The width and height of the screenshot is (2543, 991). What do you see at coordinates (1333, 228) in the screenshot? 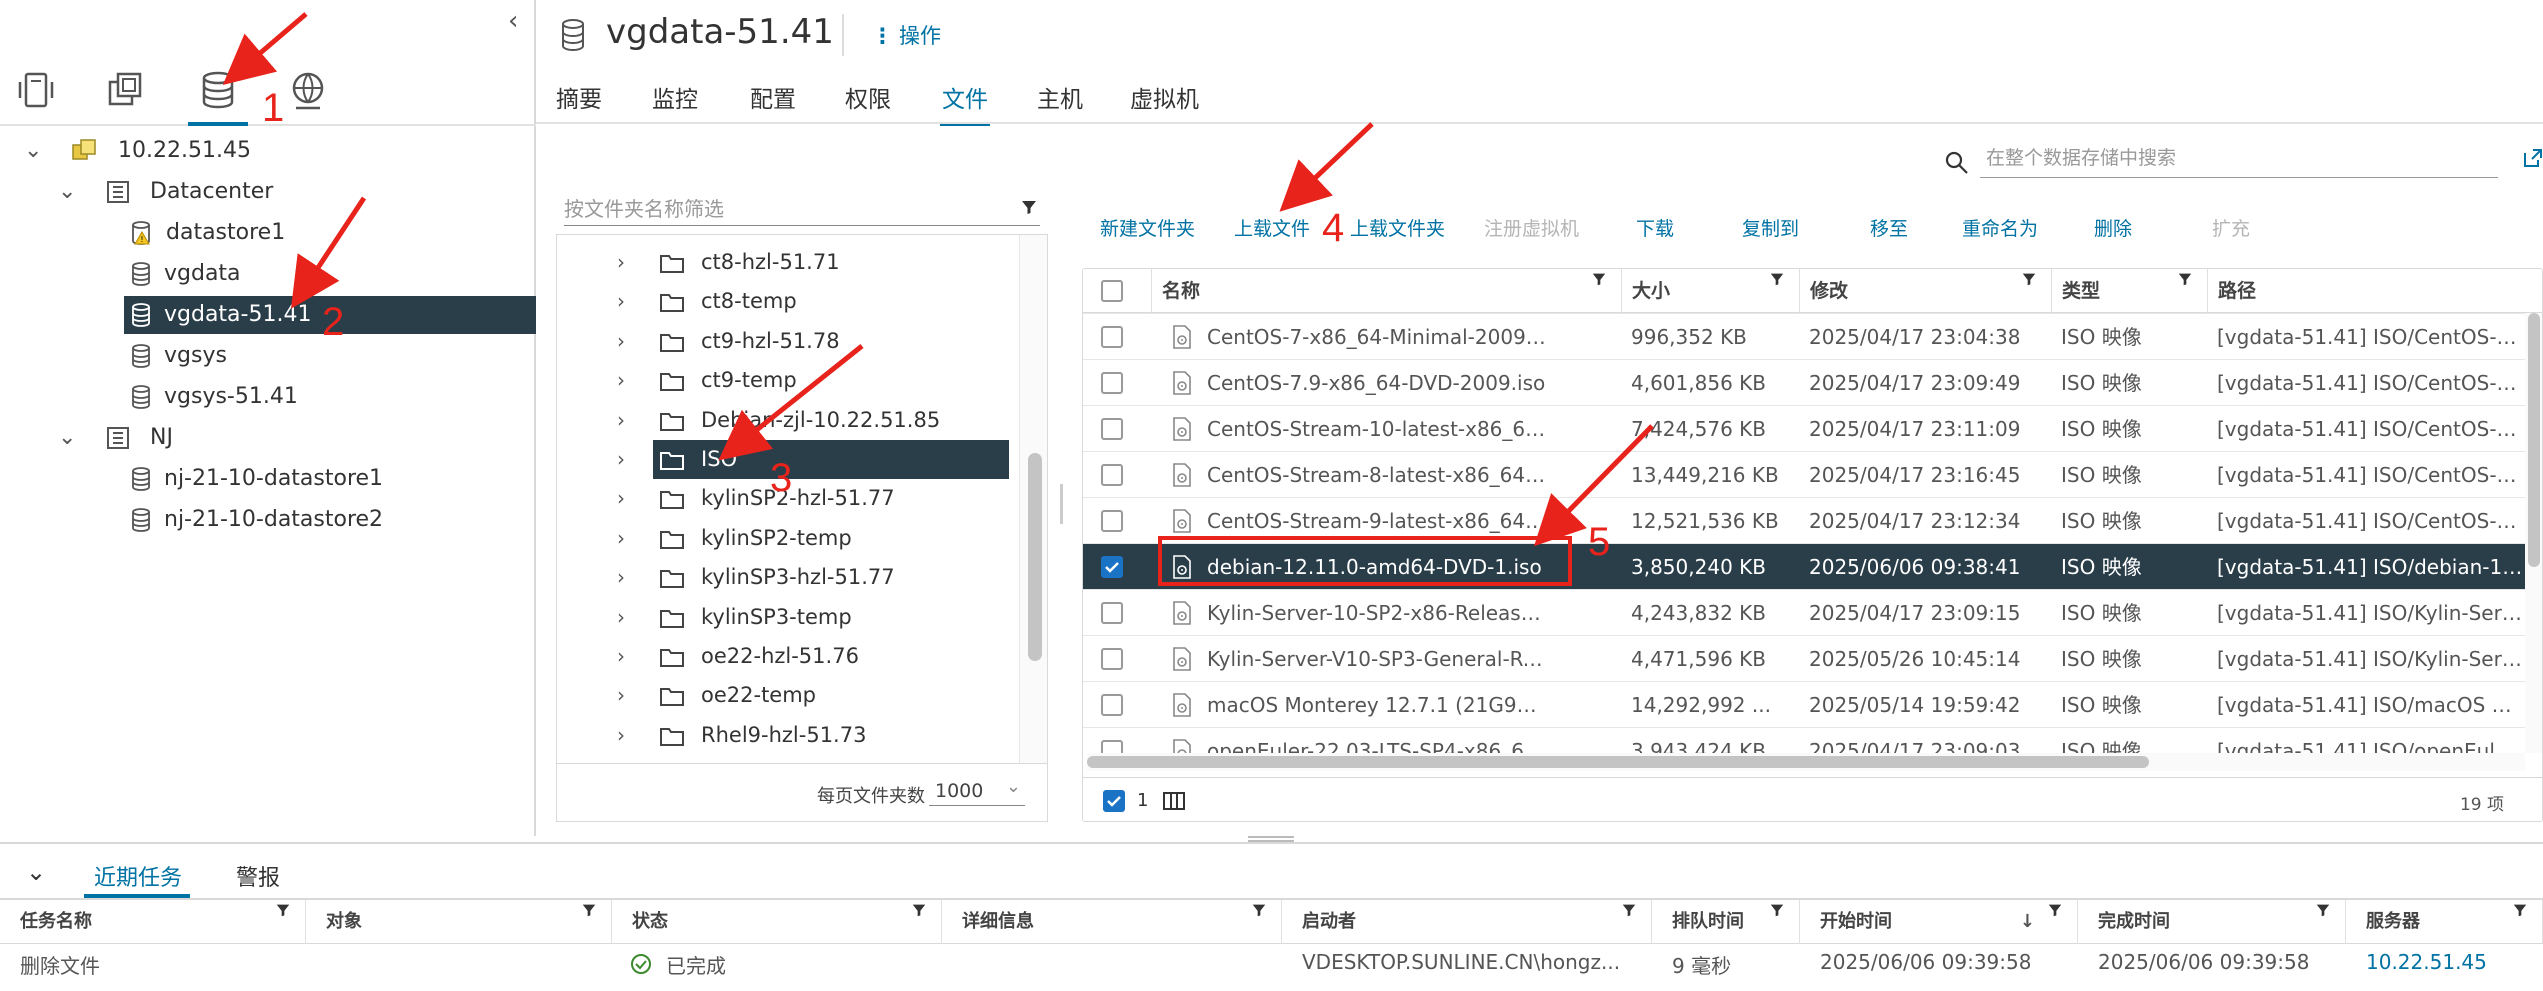
I see `marker-4: 4` at bounding box center [1333, 228].